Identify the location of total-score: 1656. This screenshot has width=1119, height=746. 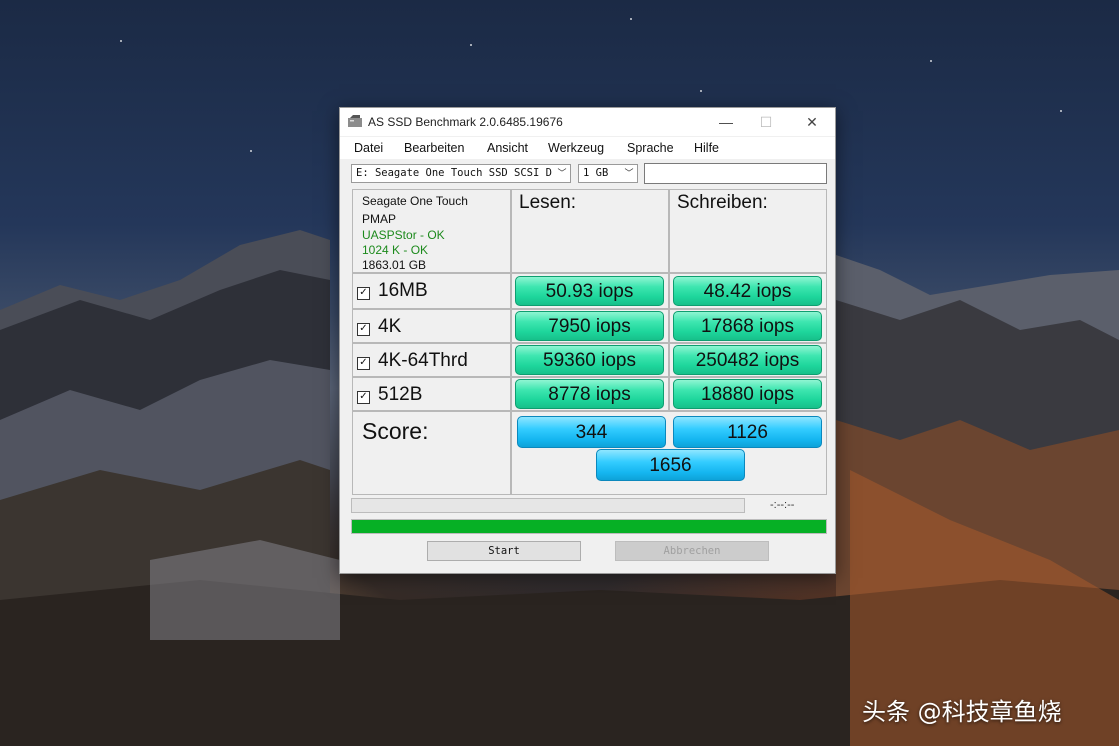
(670, 465).